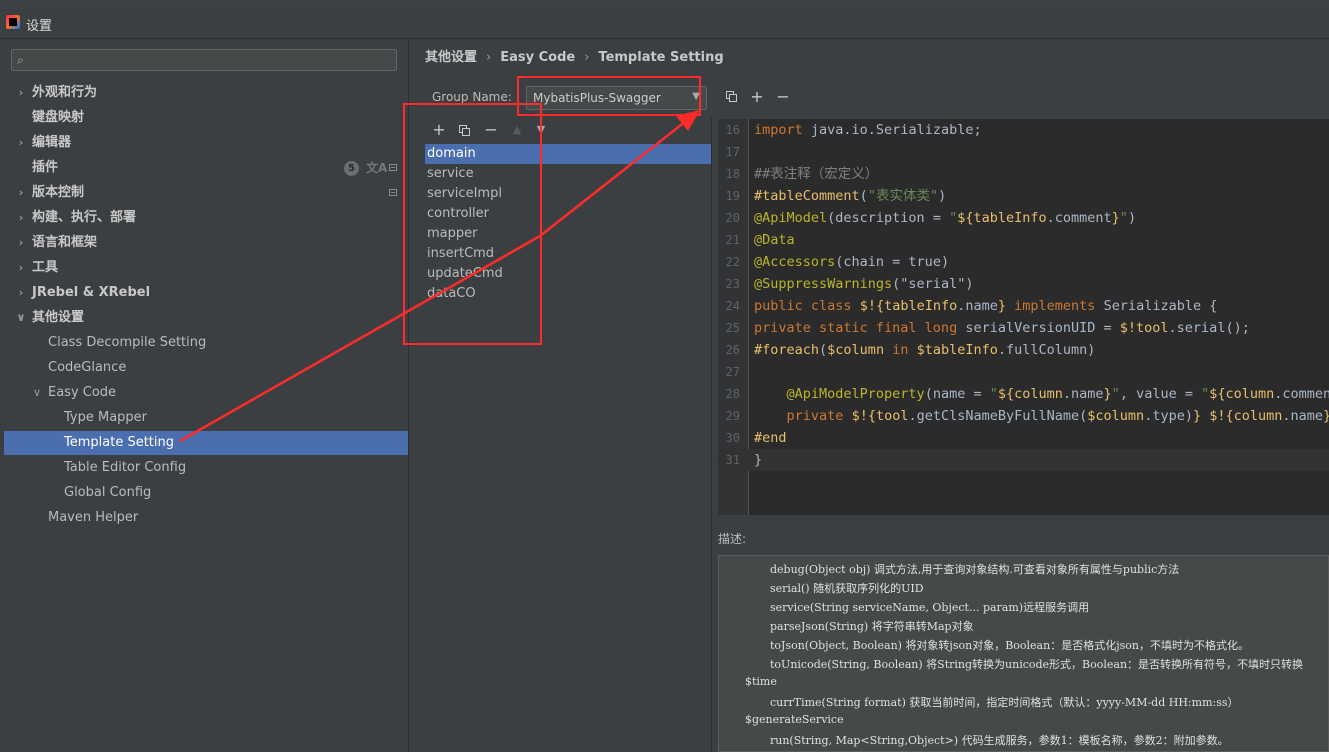 This screenshot has width=1329, height=752. What do you see at coordinates (568, 234) in the screenshot?
I see `template-list-item: mapper` at bounding box center [568, 234].